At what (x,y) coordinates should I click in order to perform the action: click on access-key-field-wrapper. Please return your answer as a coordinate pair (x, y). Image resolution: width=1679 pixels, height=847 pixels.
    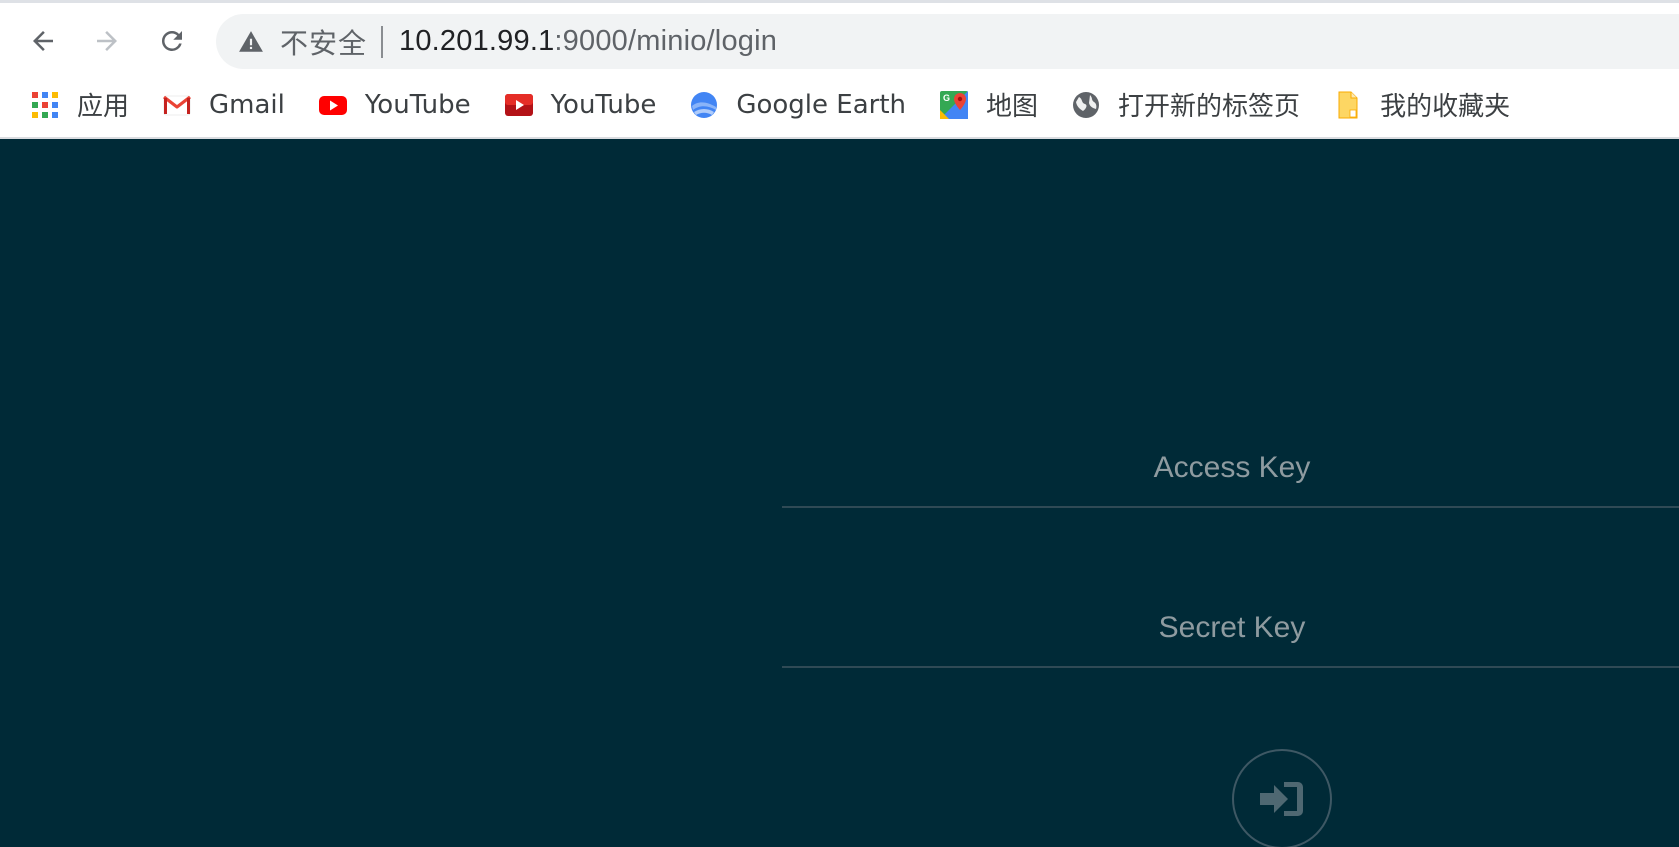
    Looking at the image, I should click on (1230, 470).